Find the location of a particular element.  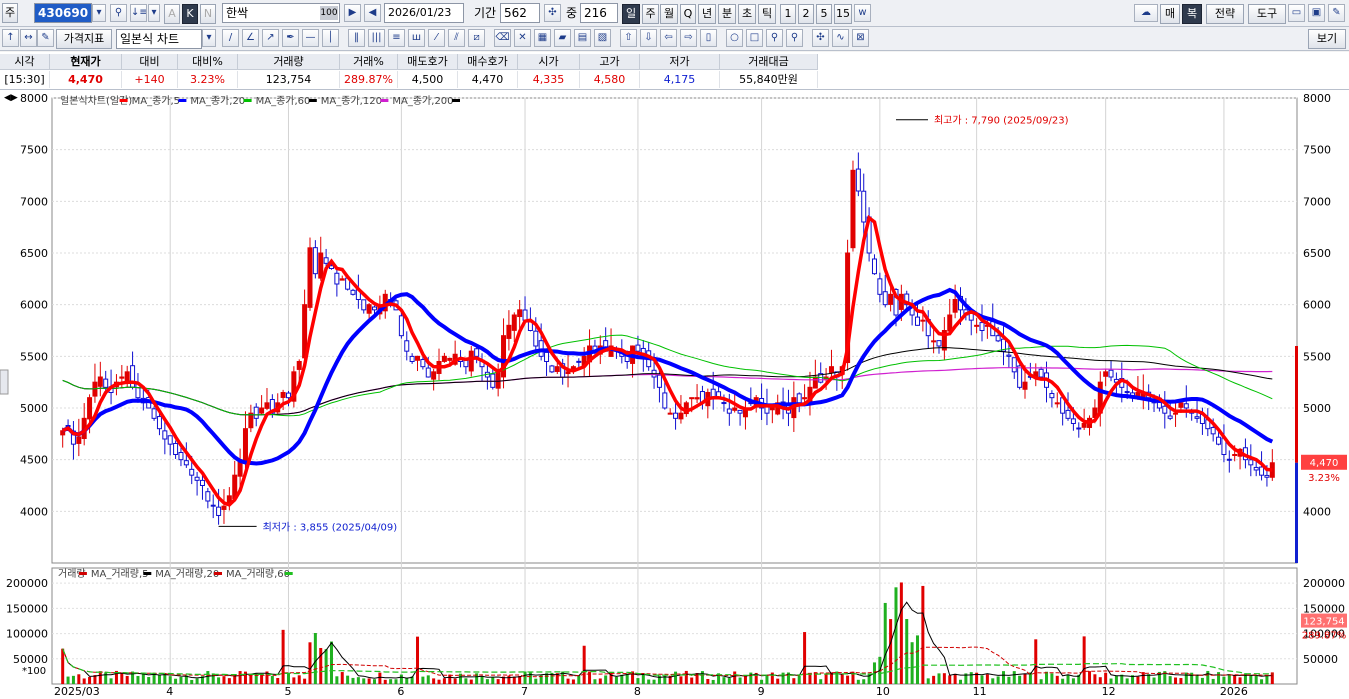

price-indicator-button: 가격지표 is located at coordinates (84, 39).